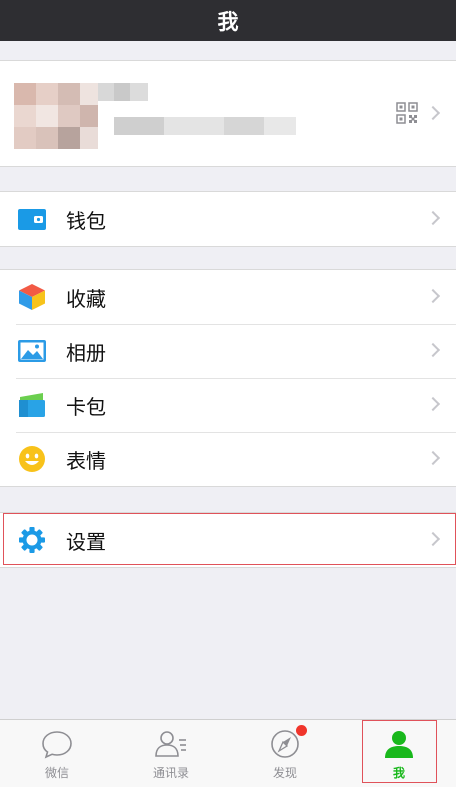 The width and height of the screenshot is (456, 787). What do you see at coordinates (57, 745) in the screenshot?
I see `chat-bubble-icon` at bounding box center [57, 745].